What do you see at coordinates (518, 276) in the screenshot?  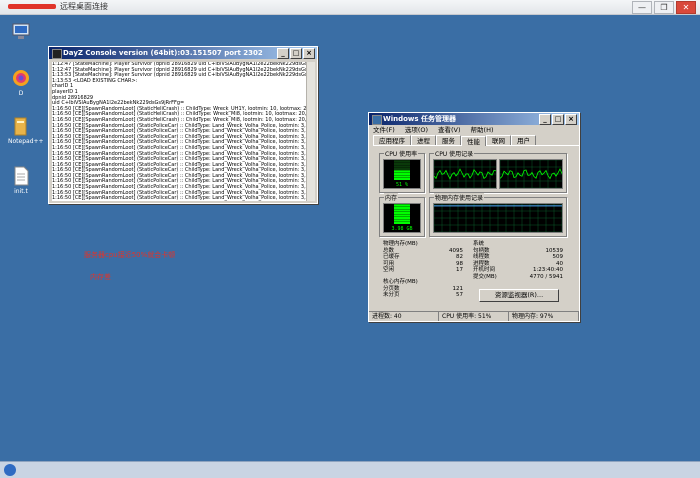 I see `stat-row: 提交(MB) 4770 / 5941` at bounding box center [518, 276].